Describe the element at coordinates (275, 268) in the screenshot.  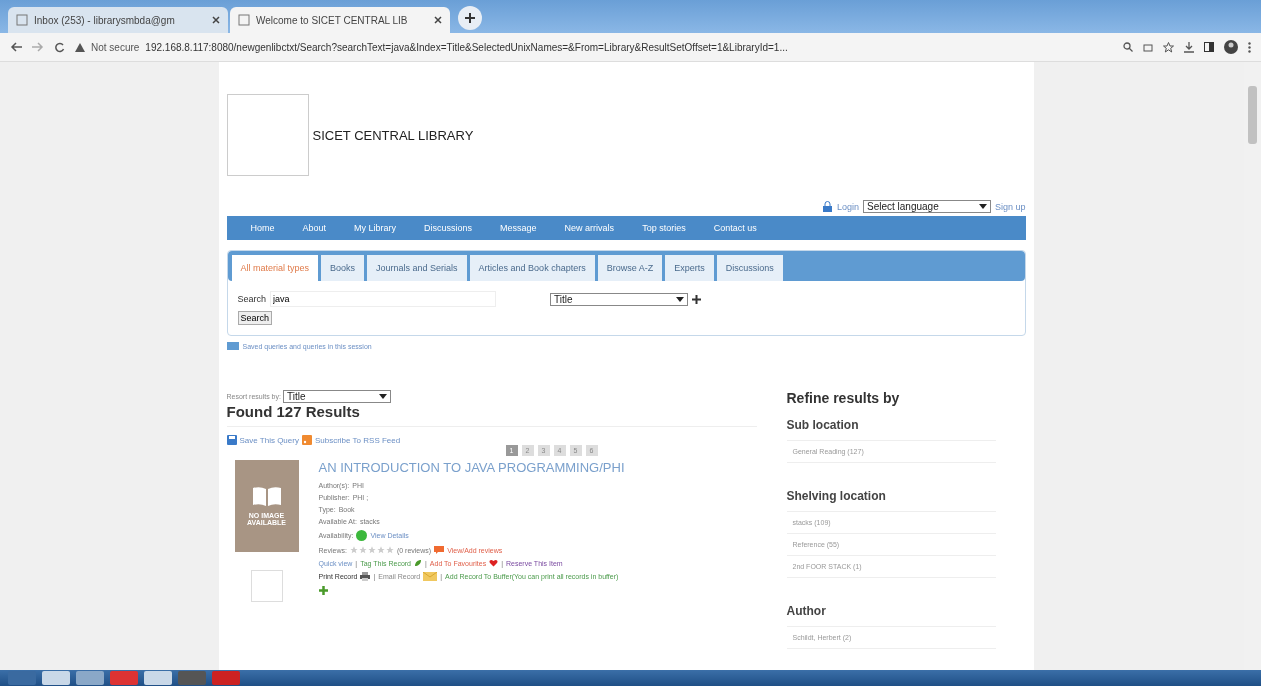
I see `material-tab: All material types` at that location.